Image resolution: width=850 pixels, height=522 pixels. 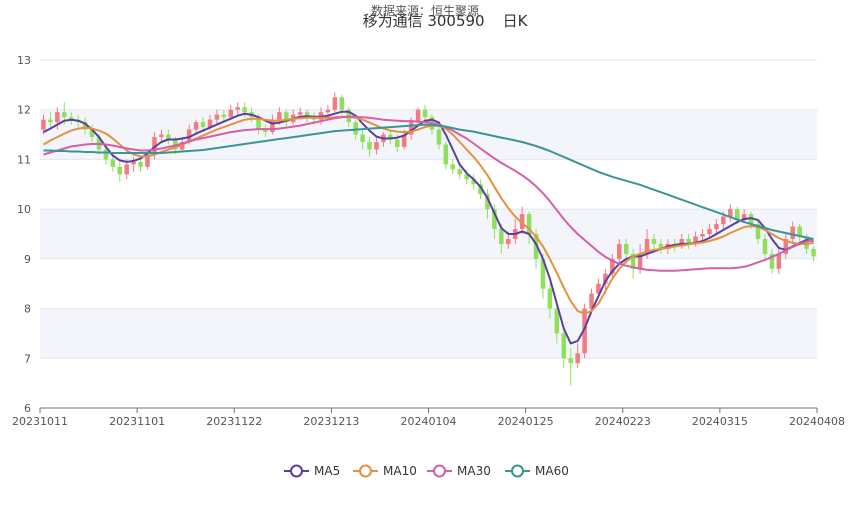 I want to click on y-tick-label: 7, so click(x=27, y=358).